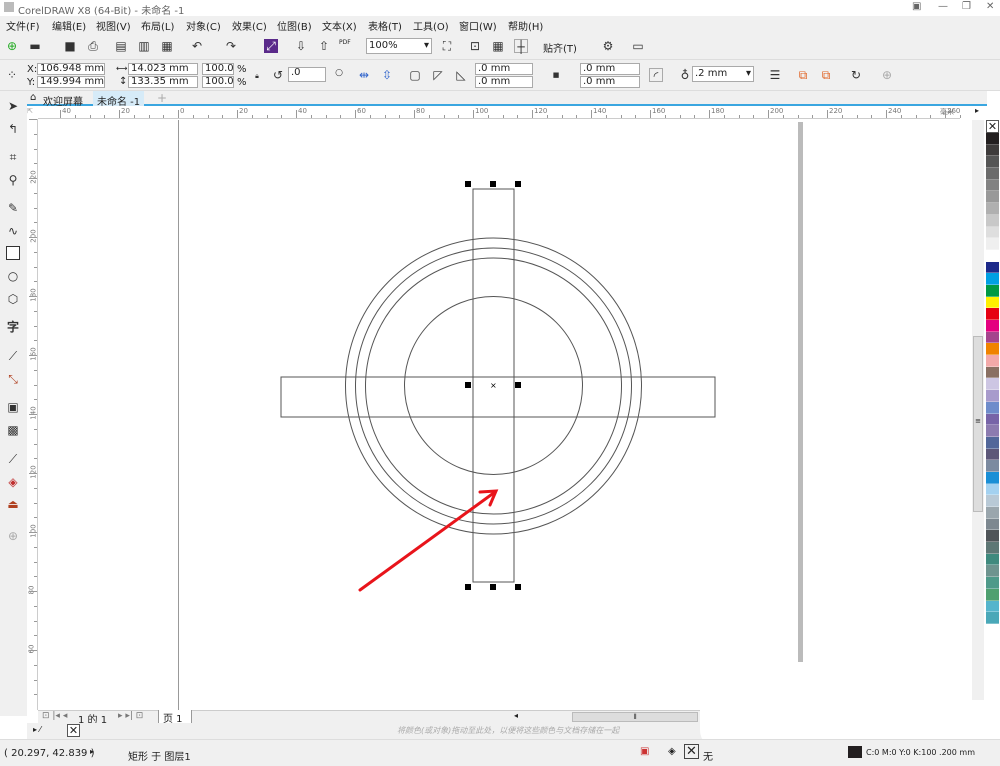 Image resolution: width=1000 pixels, height=766 pixels. What do you see at coordinates (516, 715) in the screenshot?
I see `scroll-left-icon: ◂` at bounding box center [516, 715].